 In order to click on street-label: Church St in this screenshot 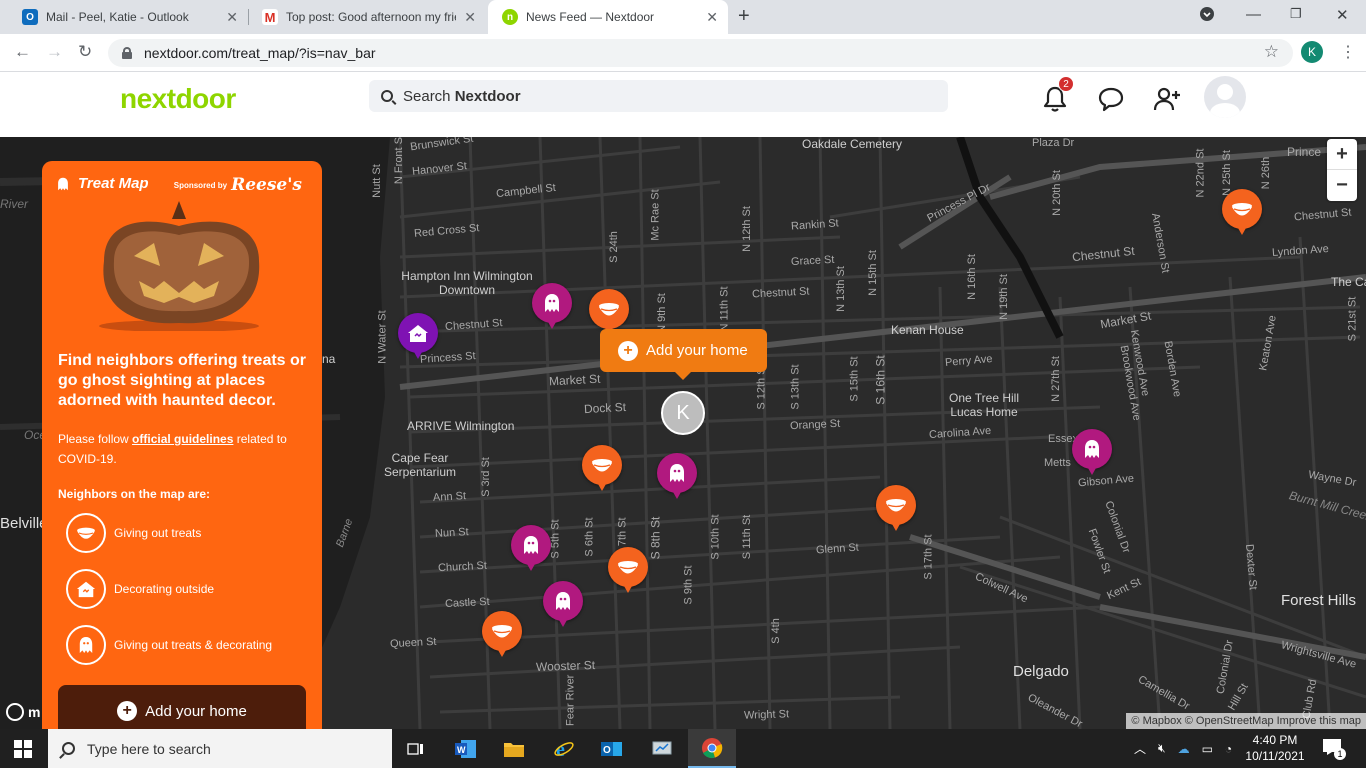, I will do `click(462, 567)`.